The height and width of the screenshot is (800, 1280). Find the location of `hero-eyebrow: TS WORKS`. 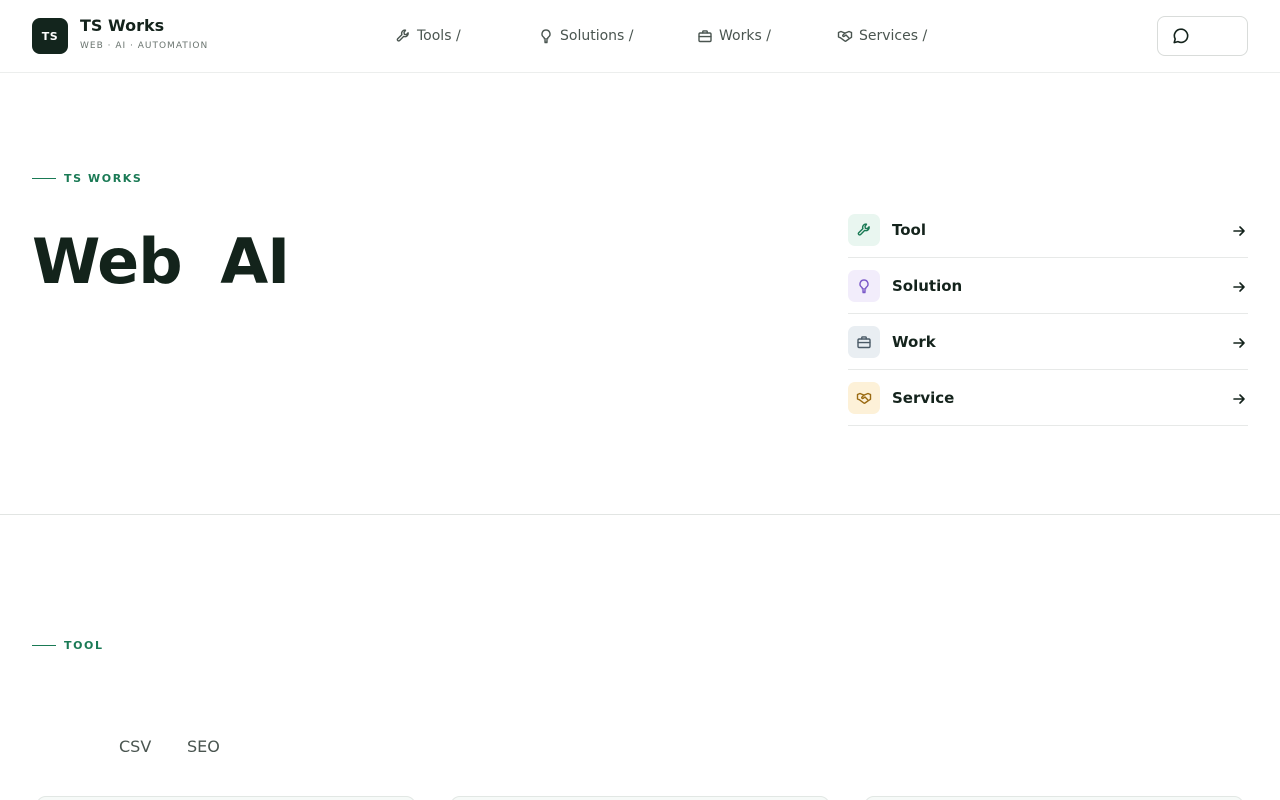

hero-eyebrow: TS WORKS is located at coordinates (87, 178).